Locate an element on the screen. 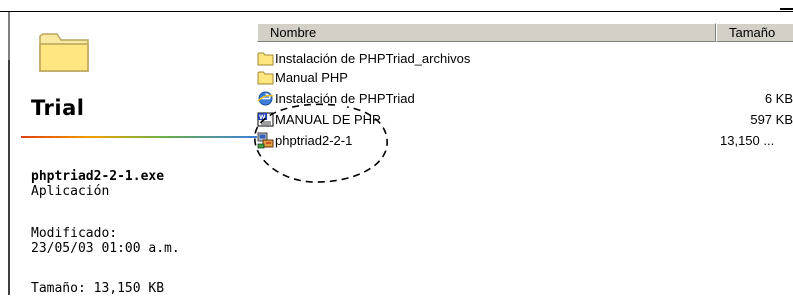 This screenshot has height=296, width=793. title-underline is located at coordinates (139, 137).